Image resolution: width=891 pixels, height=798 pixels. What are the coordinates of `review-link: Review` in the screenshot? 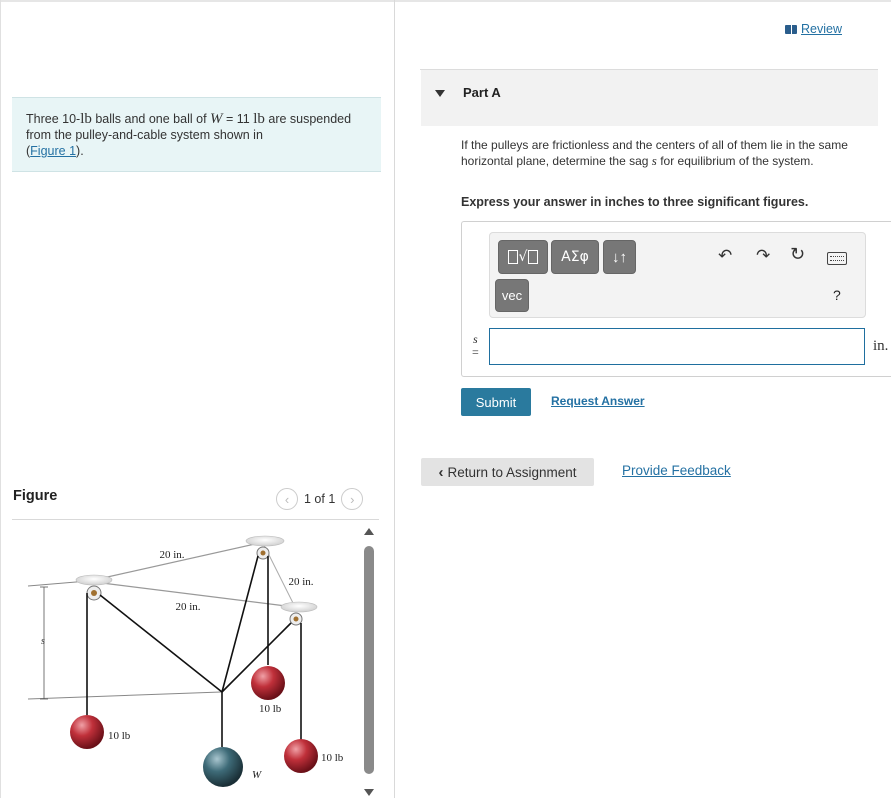 It's located at (813, 29).